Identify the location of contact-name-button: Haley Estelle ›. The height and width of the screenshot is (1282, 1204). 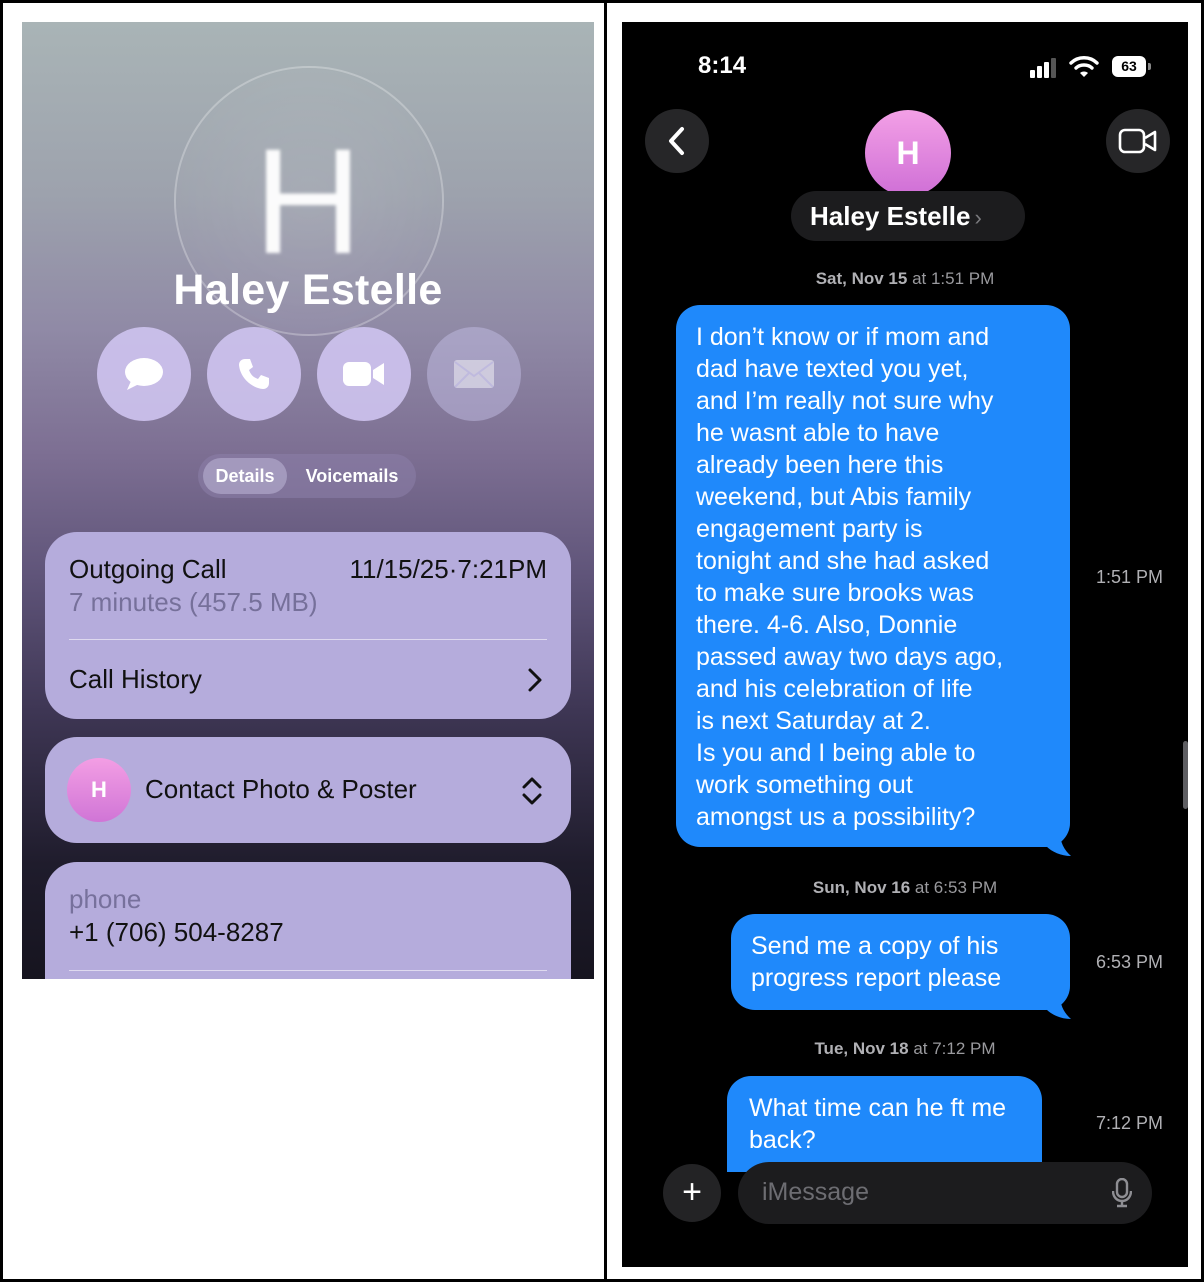
(908, 216).